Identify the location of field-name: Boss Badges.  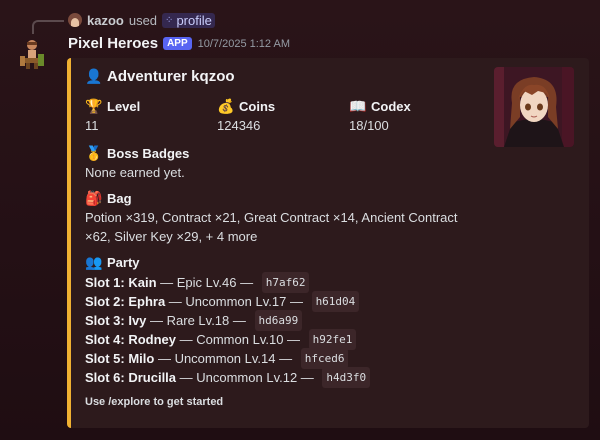
(148, 153).